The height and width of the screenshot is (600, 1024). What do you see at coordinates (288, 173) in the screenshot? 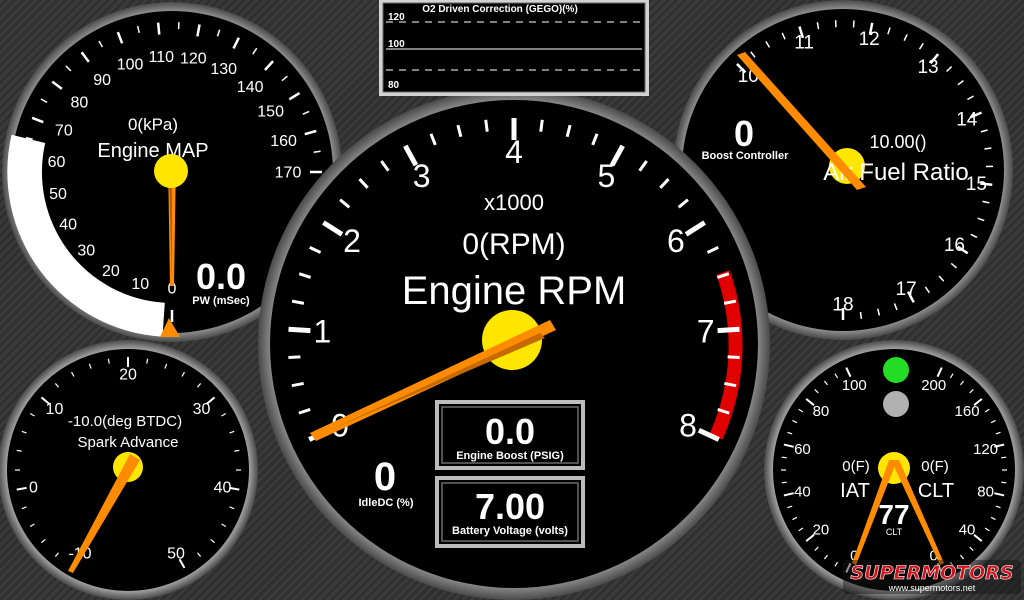
I see `map-tick-label: 170` at bounding box center [288, 173].